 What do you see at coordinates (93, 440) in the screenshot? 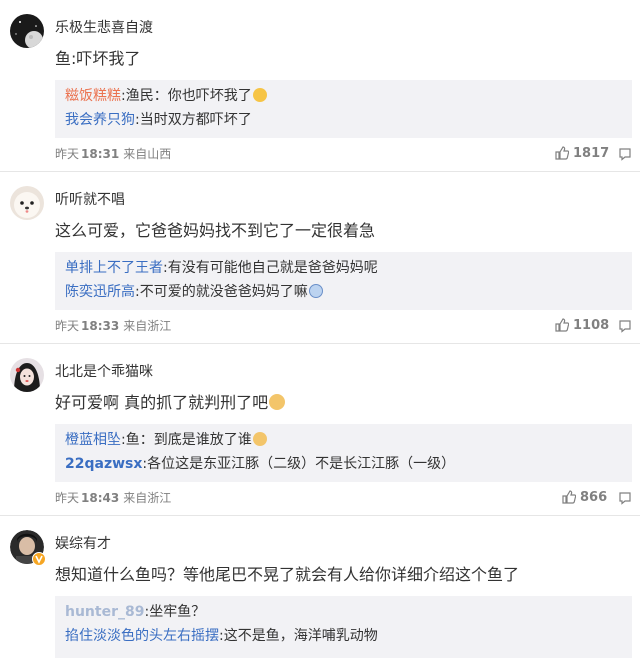
I see `reply-username: 橙蓝相坠` at bounding box center [93, 440].